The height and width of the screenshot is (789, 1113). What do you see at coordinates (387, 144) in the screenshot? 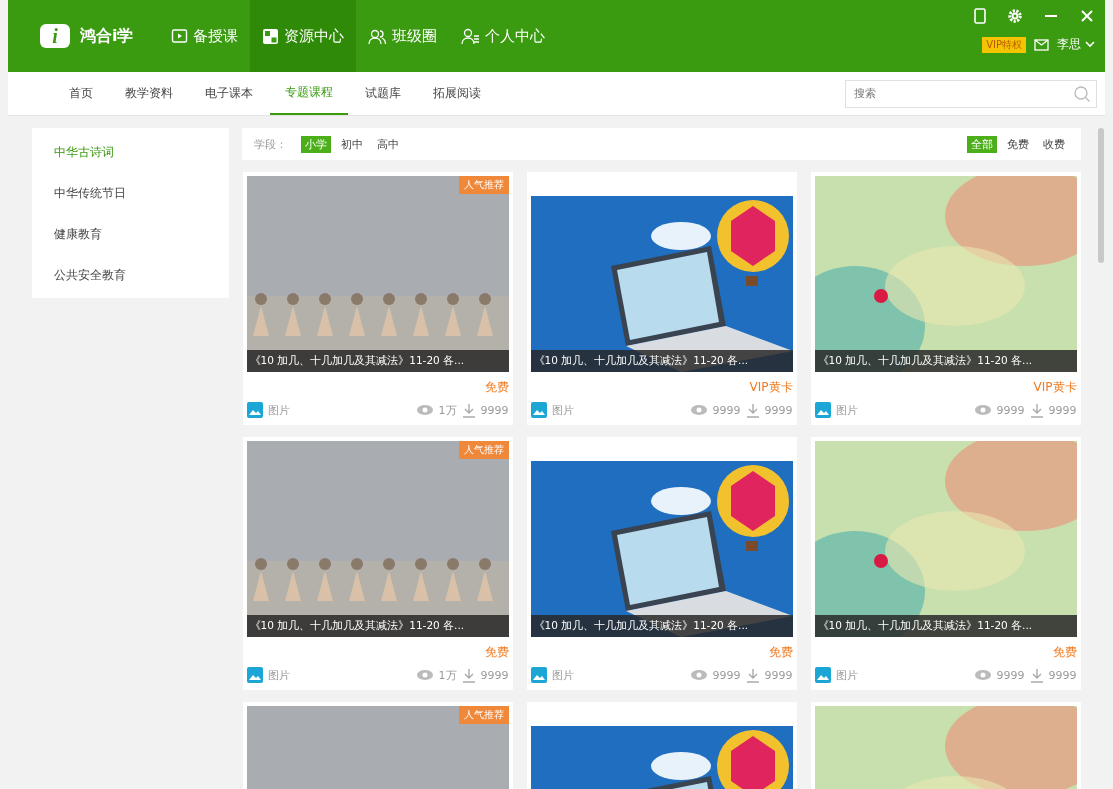
I see `stage-filter: 高中` at bounding box center [387, 144].